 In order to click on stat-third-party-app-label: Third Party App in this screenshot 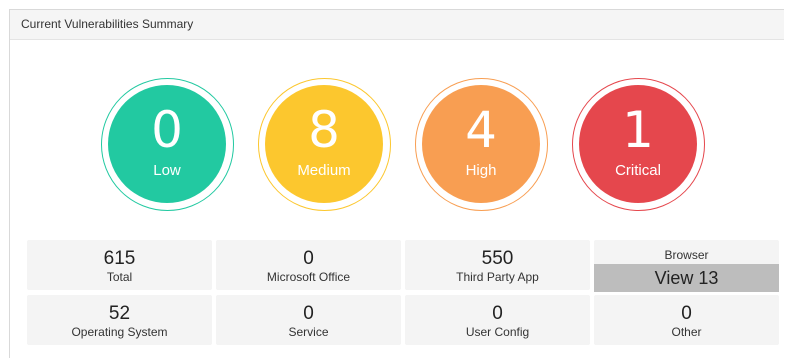, I will do `click(497, 277)`.